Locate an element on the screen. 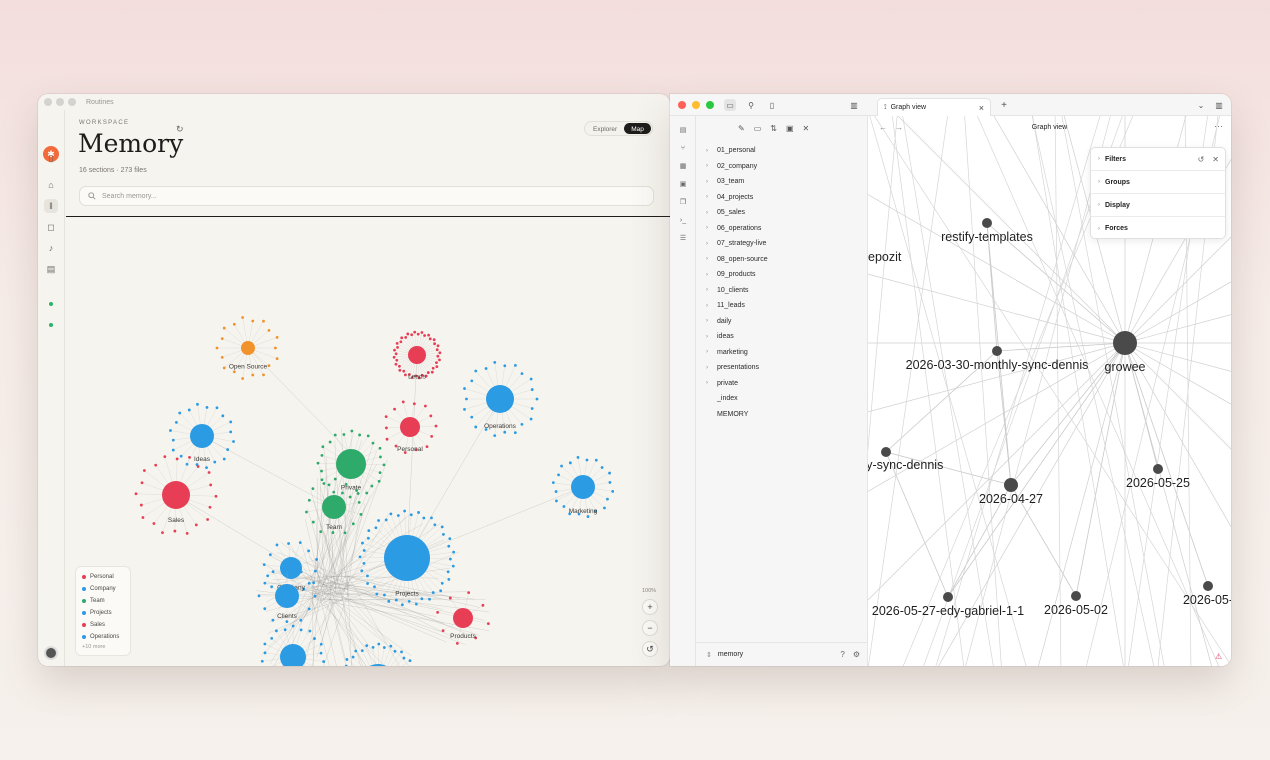 The image size is (1270, 760). cluster-marketing: Marketing is located at coordinates (583, 487).